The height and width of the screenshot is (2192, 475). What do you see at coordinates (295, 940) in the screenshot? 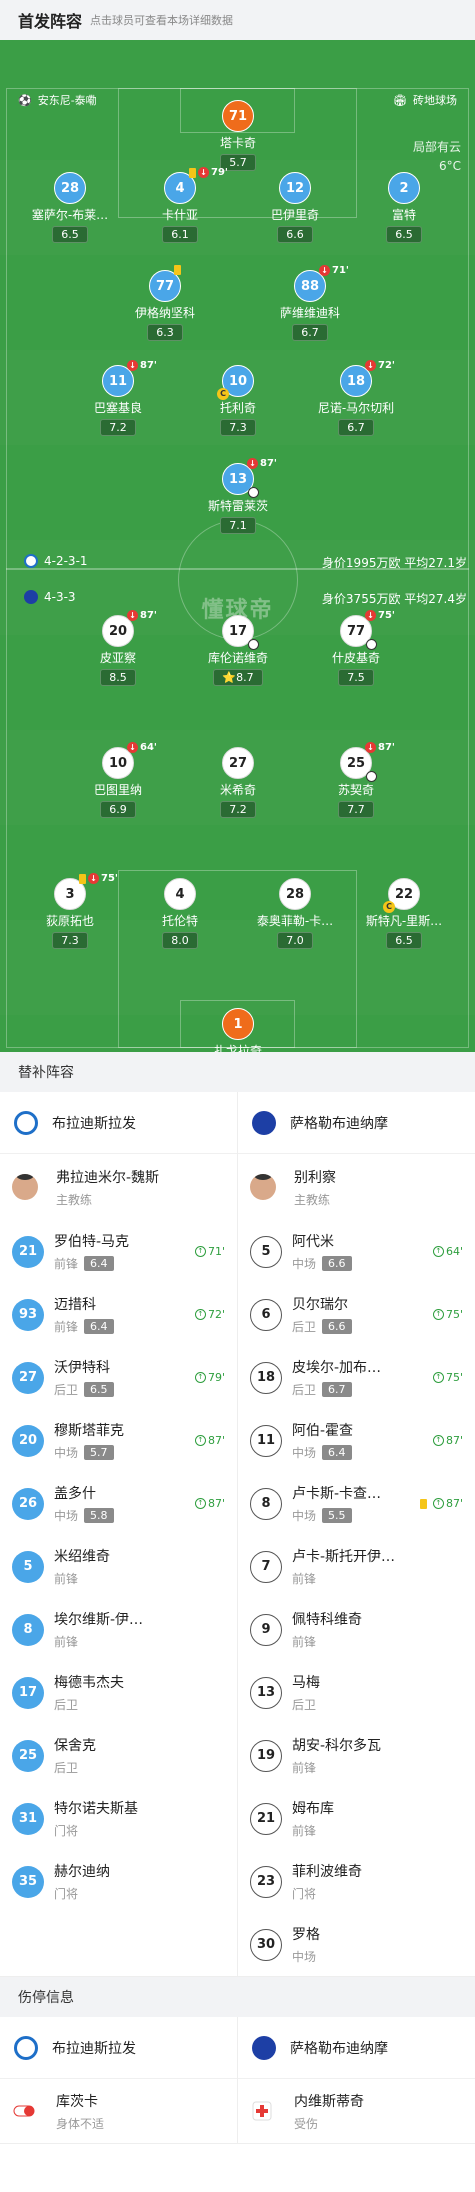
I see `player-rating: 7.0` at bounding box center [295, 940].